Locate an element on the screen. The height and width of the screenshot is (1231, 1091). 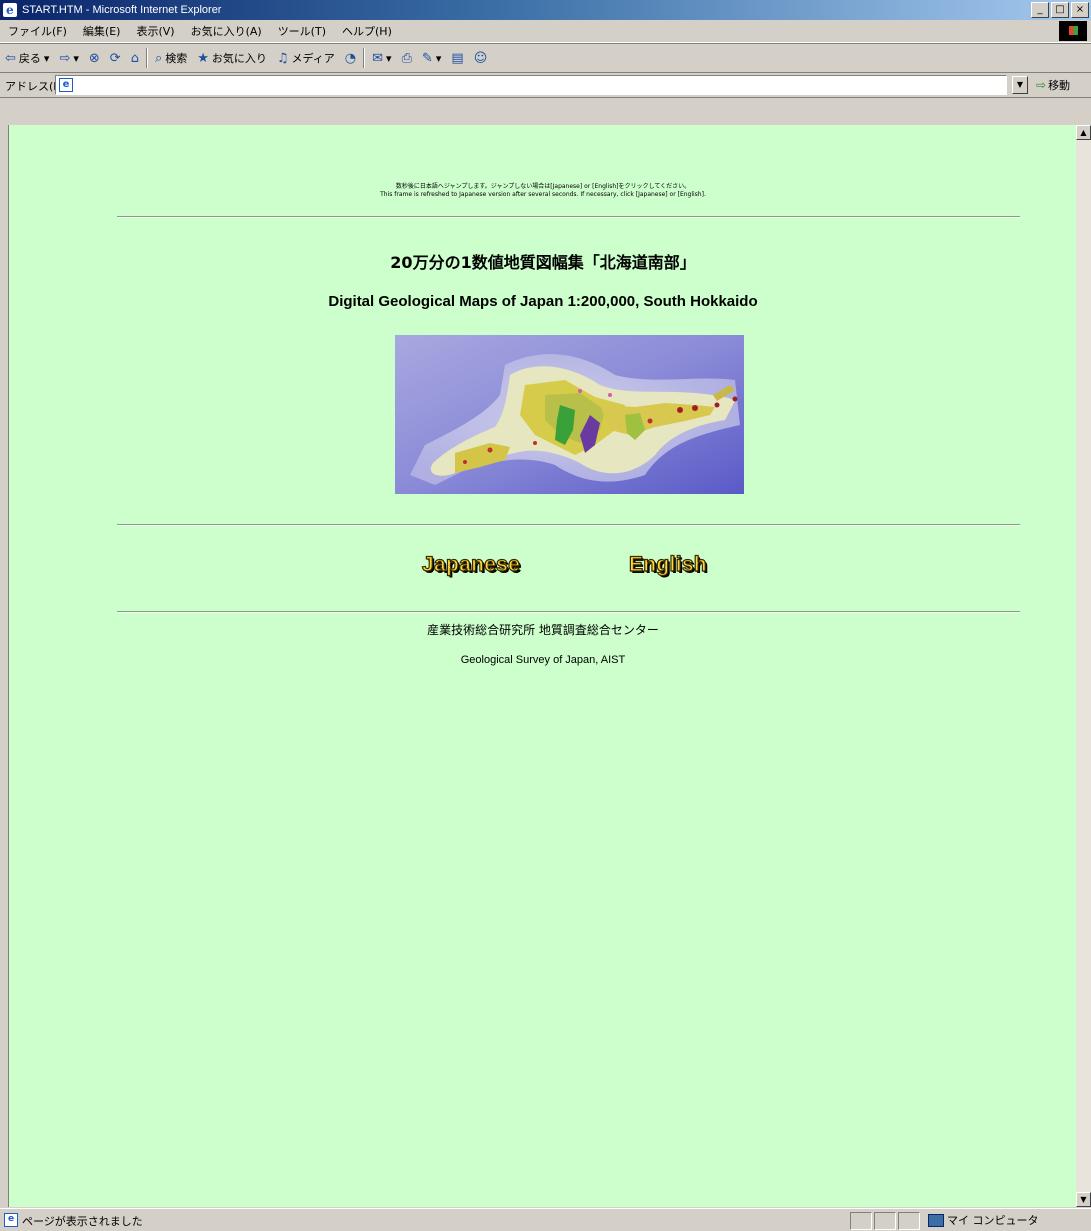
go-label: 移動 is located at coordinates (1059, 85).